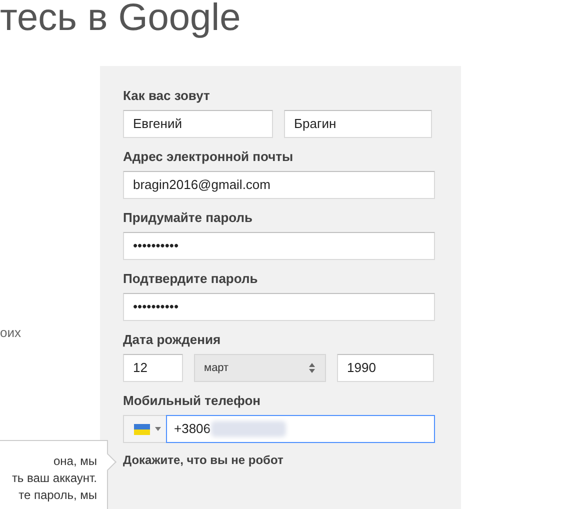 The image size is (580, 509). I want to click on phone-field: +3806, so click(300, 429).